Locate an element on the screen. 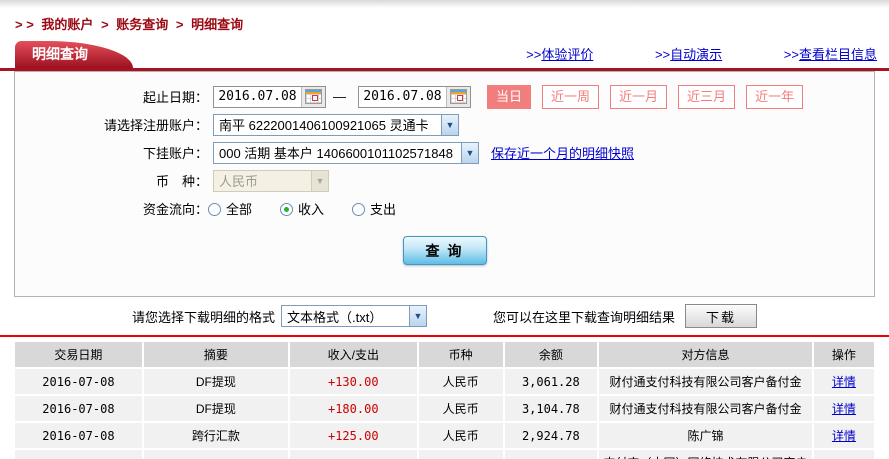 The height and width of the screenshot is (459, 889). date-to-group: 2016.07.08 is located at coordinates (414, 96).